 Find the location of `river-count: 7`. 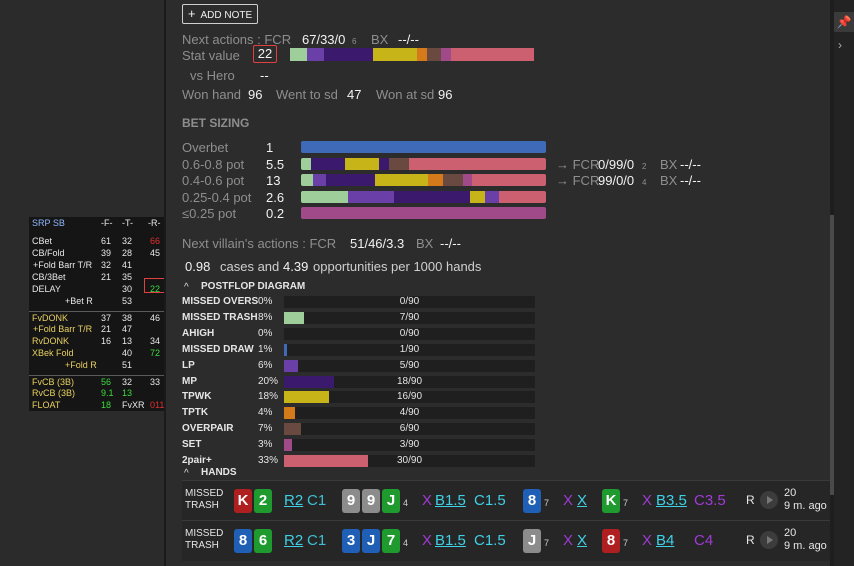

river-count: 7 is located at coordinates (626, 503).